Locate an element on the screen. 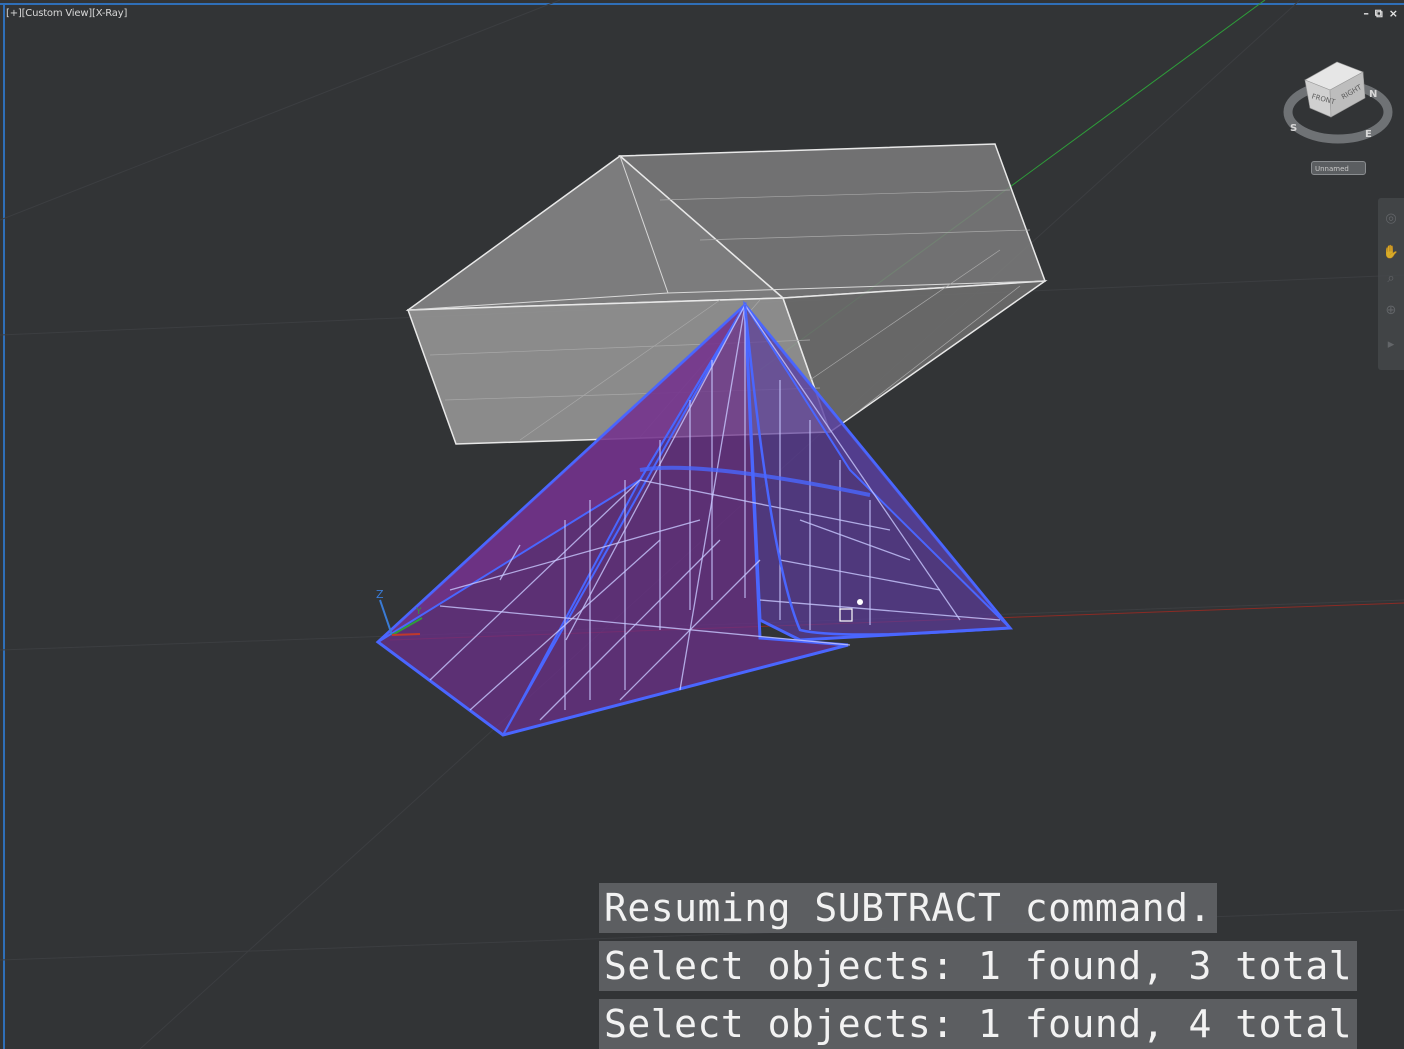 The height and width of the screenshot is (1049, 1404). command-history-line: Resuming SUBTRACT command. is located at coordinates (908, 908).